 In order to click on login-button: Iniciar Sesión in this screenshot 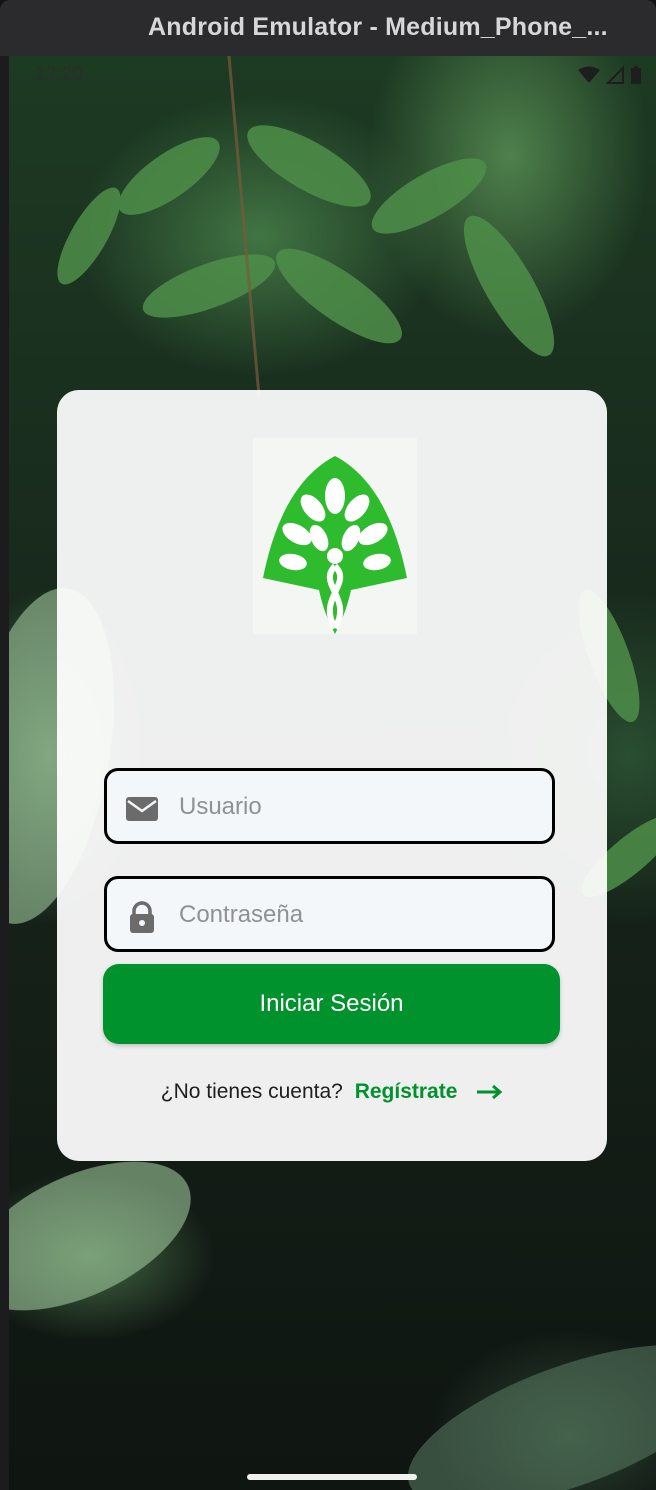, I will do `click(331, 1004)`.